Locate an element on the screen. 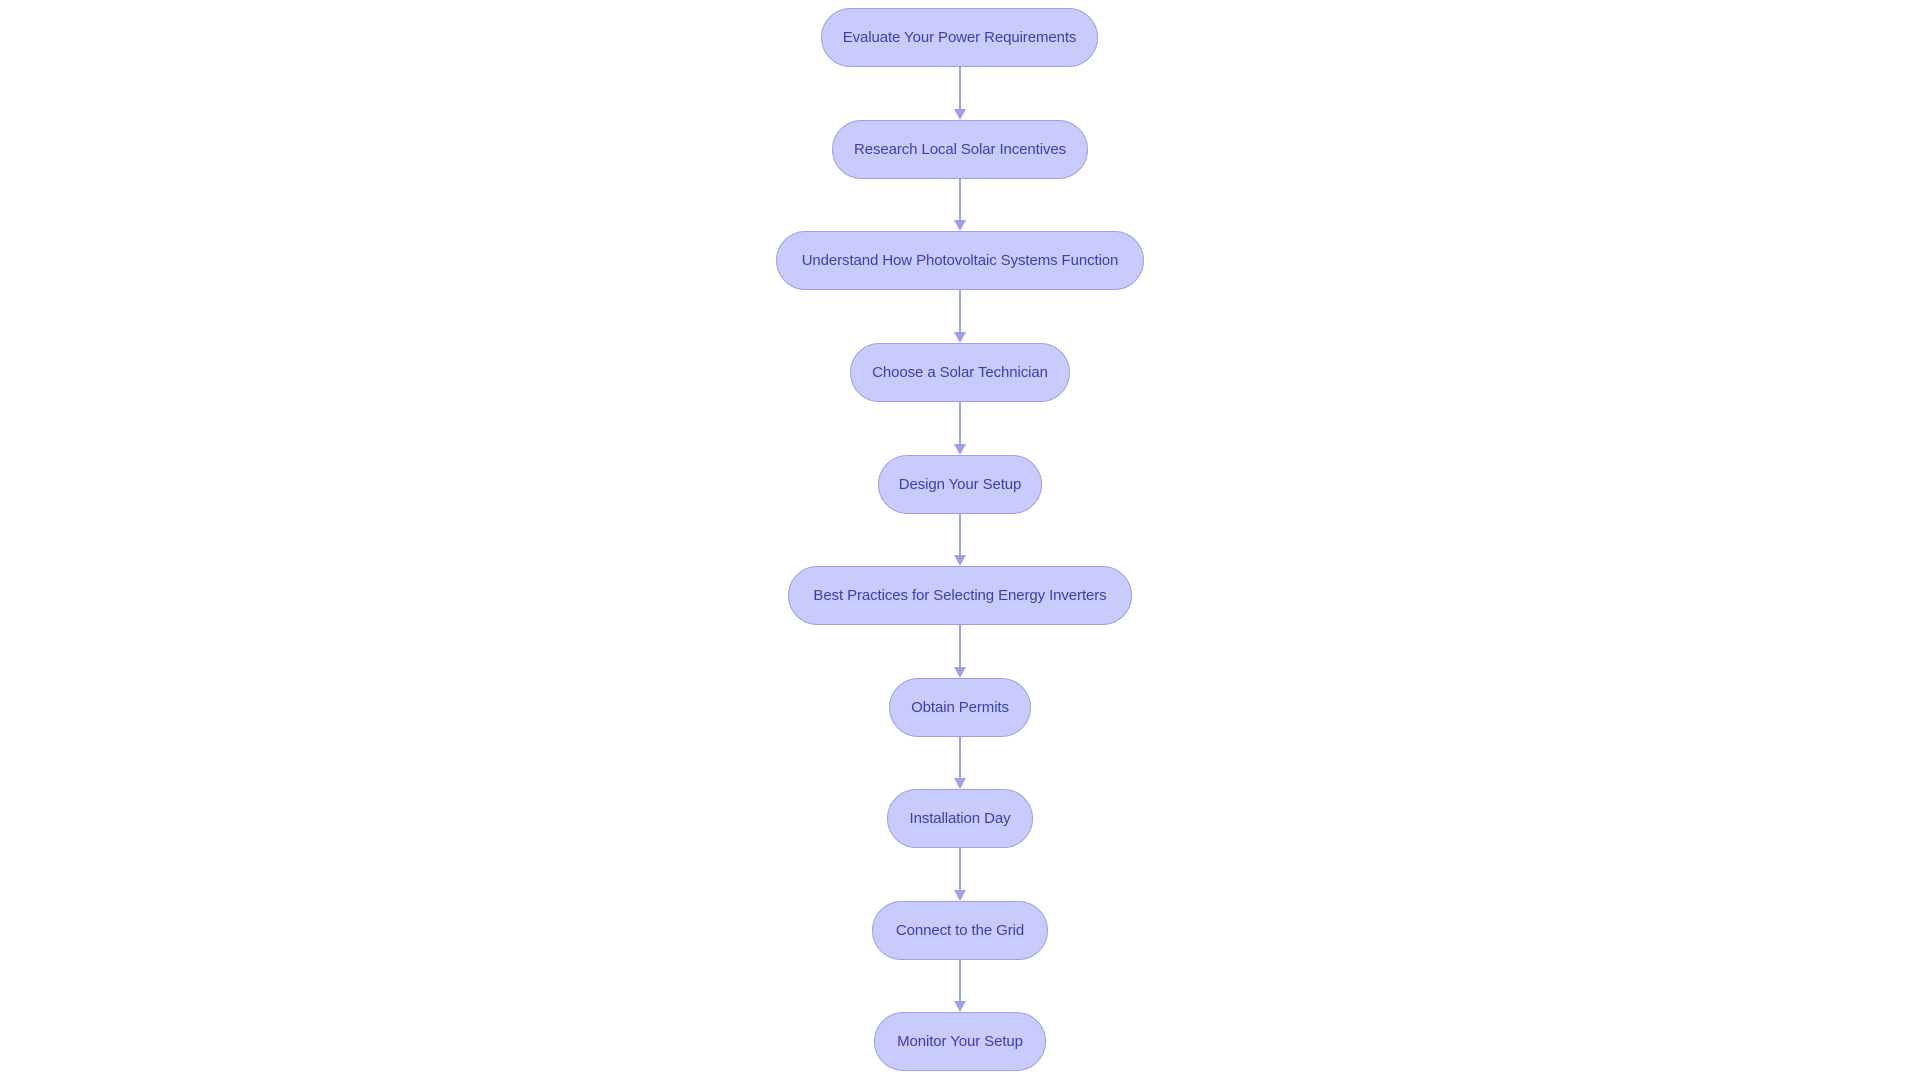 The height and width of the screenshot is (1083, 1920). node-label: Evaluate Your Power Requirements is located at coordinates (959, 37).